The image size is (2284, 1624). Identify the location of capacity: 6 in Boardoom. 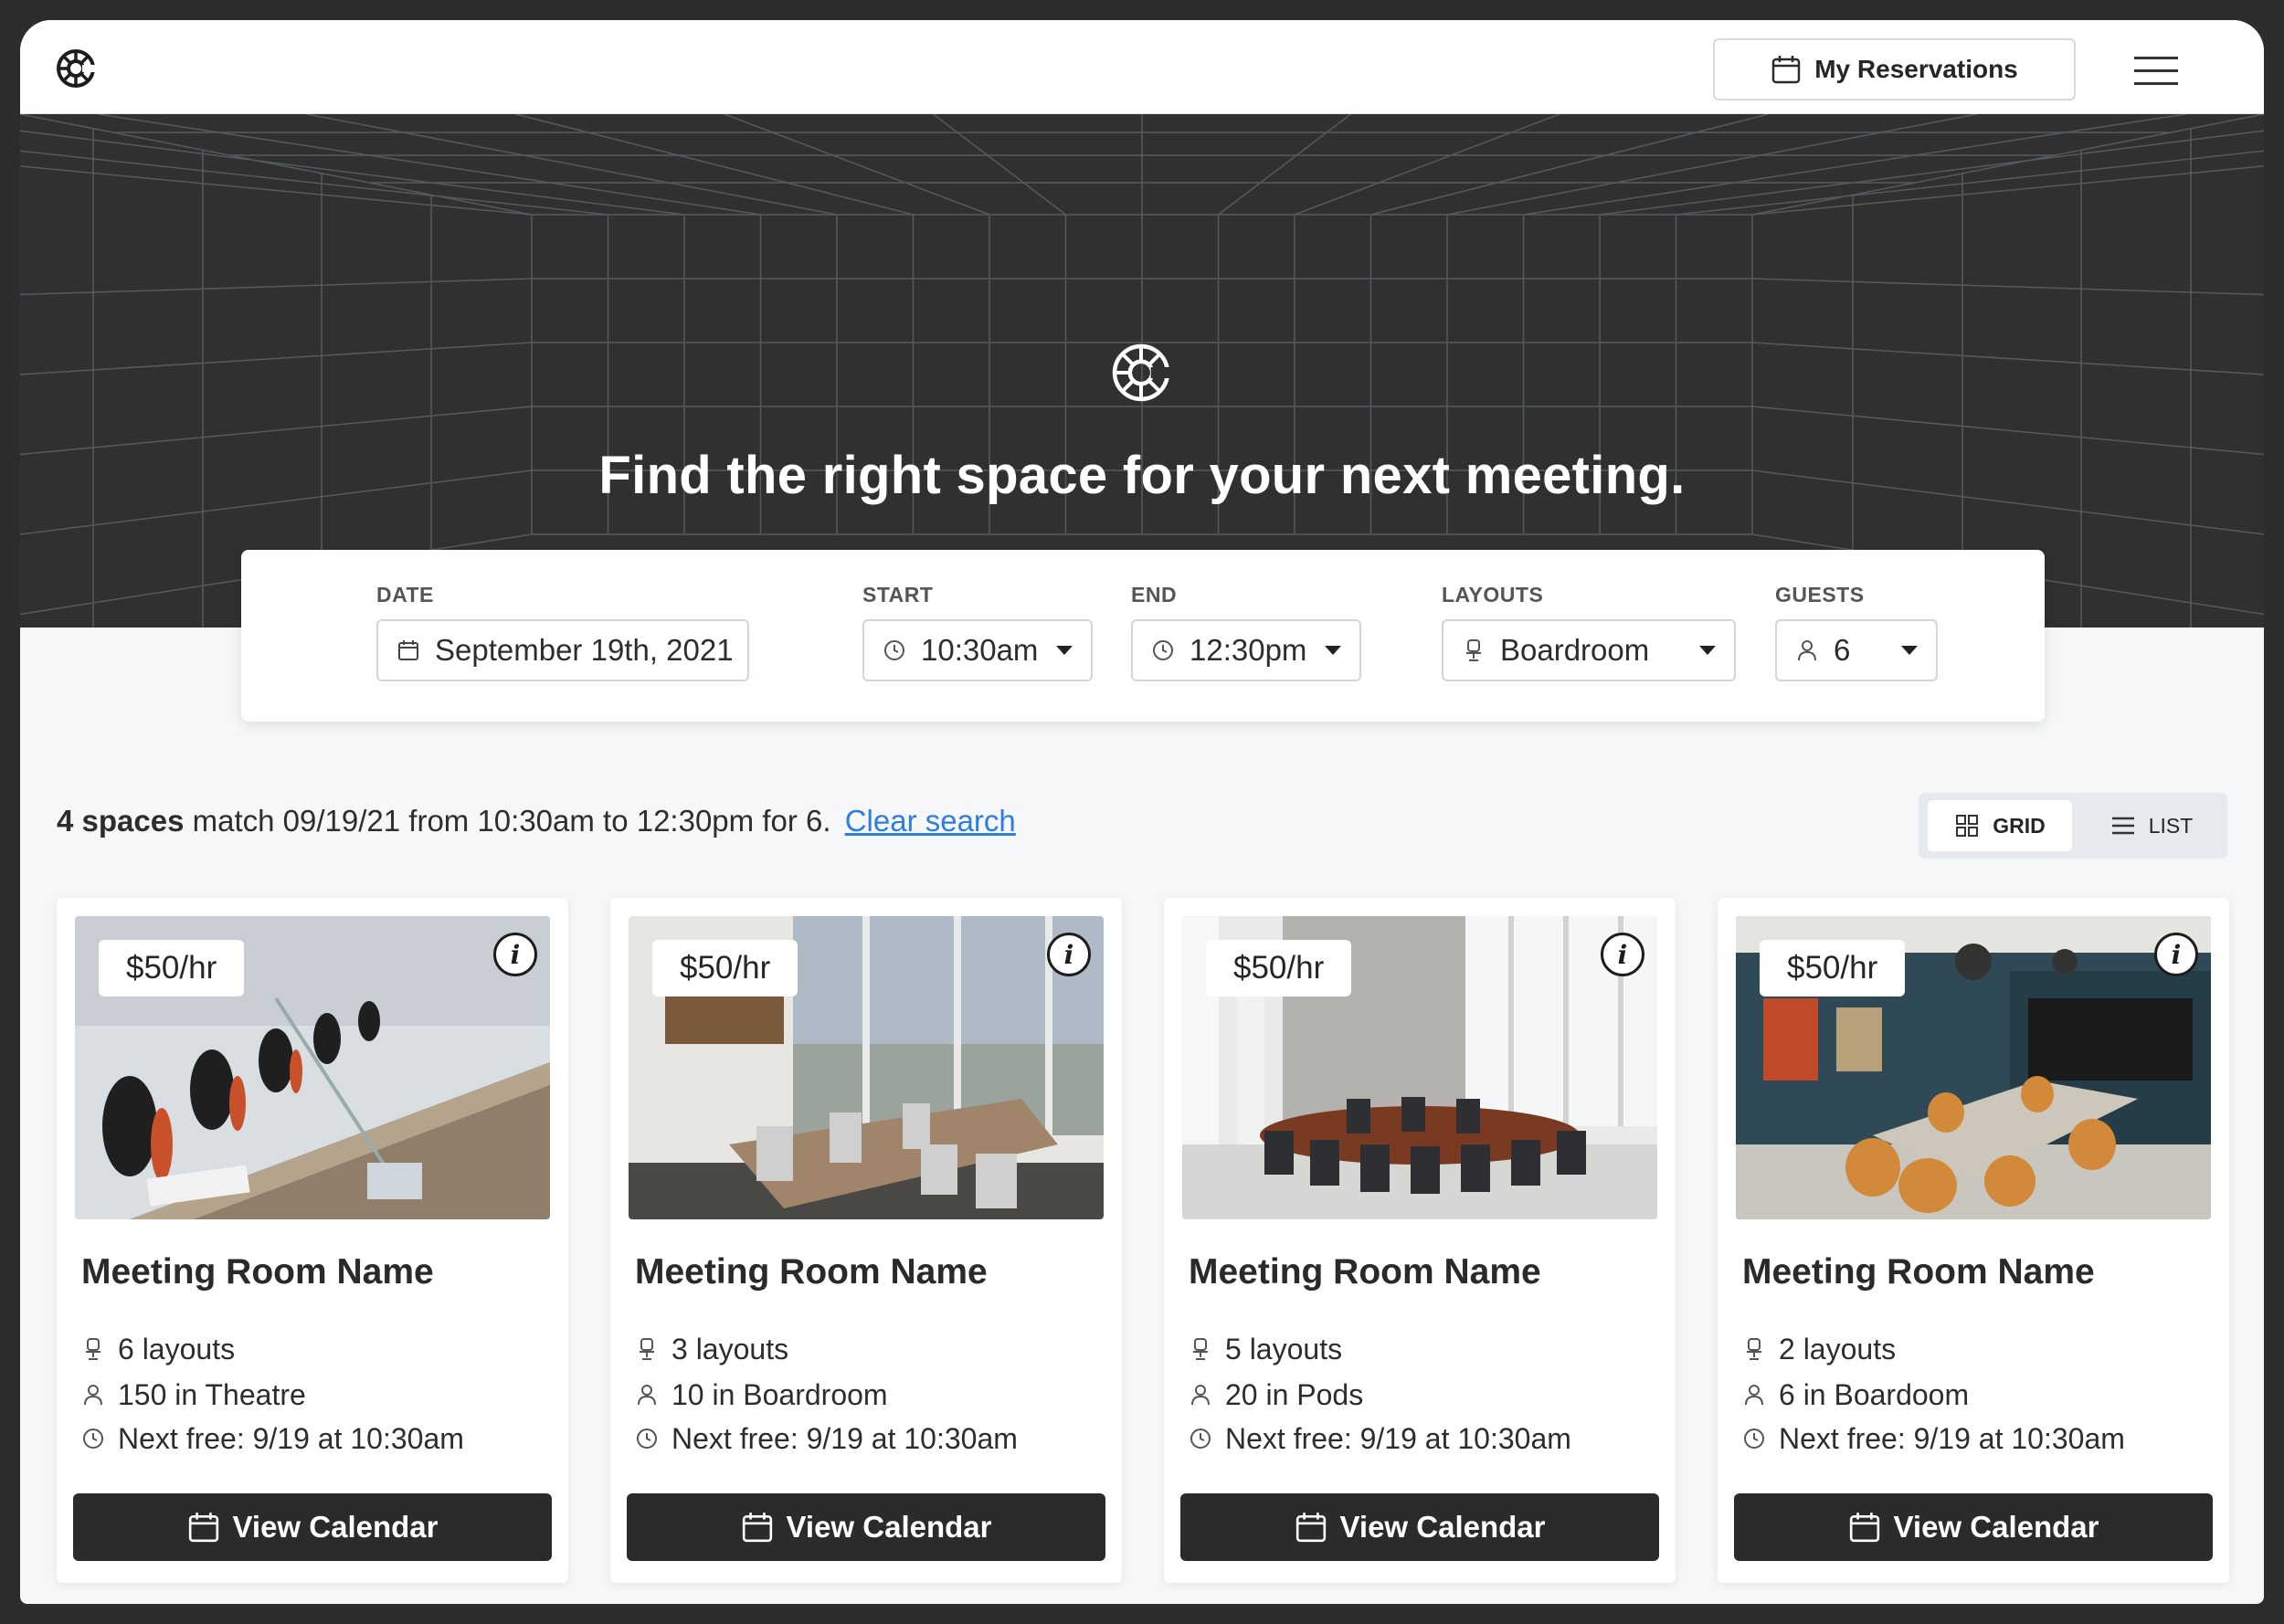
(1855, 1394).